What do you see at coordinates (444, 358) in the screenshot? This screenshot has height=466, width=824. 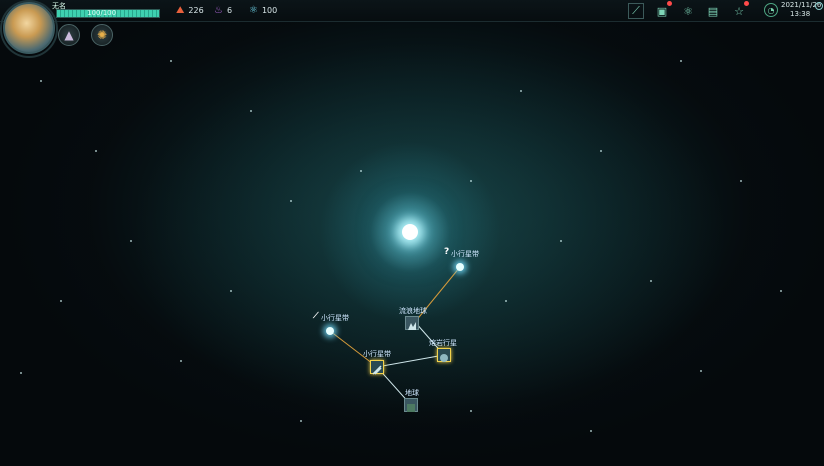 I see `planet-icon` at bounding box center [444, 358].